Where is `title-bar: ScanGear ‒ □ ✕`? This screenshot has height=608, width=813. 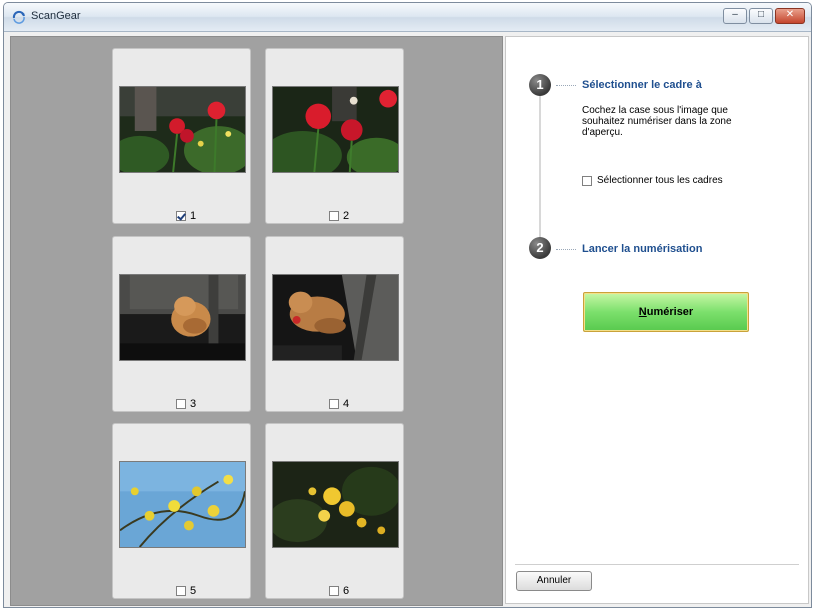 title-bar: ScanGear ‒ □ ✕ is located at coordinates (407, 17).